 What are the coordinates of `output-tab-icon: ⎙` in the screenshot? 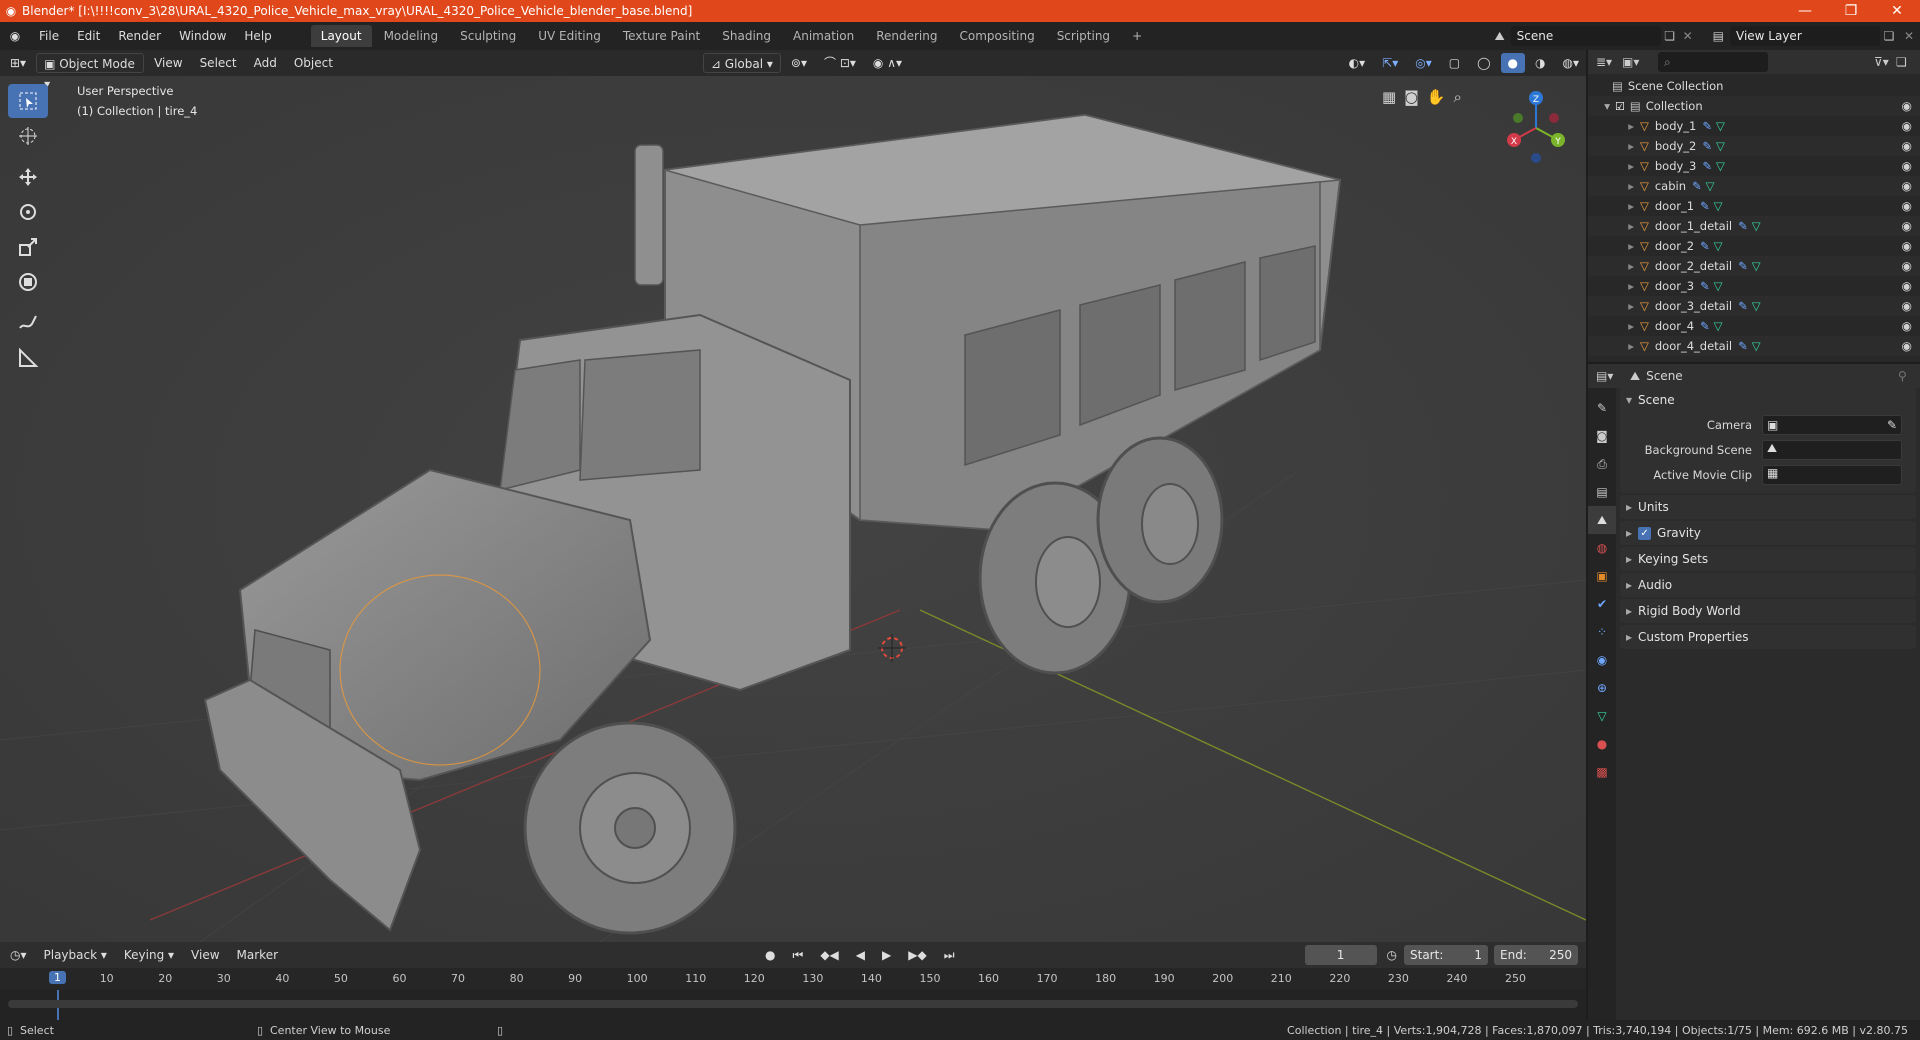 It's located at (1602, 464).